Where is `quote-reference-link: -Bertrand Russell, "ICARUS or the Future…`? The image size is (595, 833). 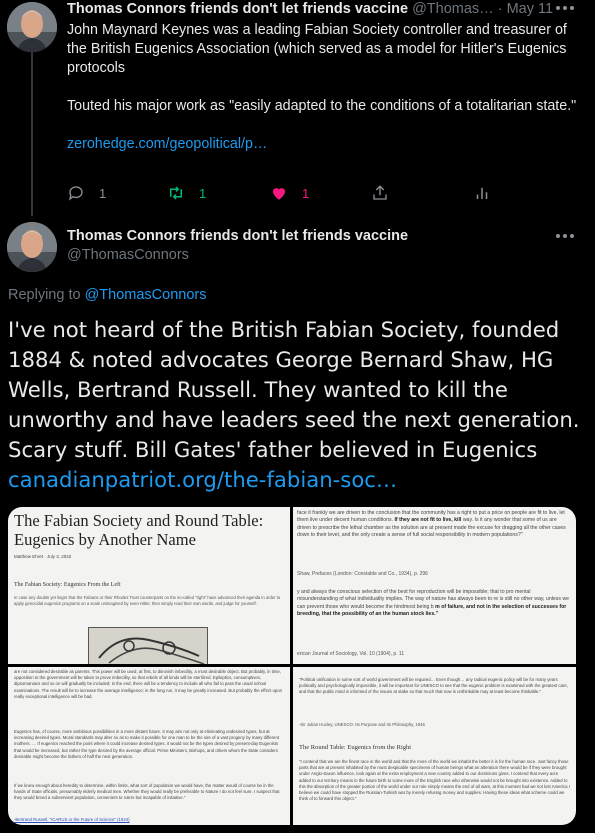
quote-reference-link: -Bertrand Russell, "ICARUS or the Future… is located at coordinates (72, 819).